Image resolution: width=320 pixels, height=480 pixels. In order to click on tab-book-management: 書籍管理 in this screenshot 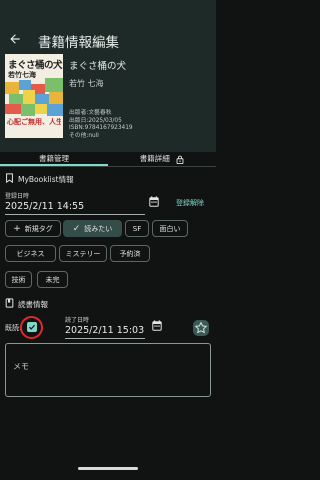, I will do `click(54, 161)`.